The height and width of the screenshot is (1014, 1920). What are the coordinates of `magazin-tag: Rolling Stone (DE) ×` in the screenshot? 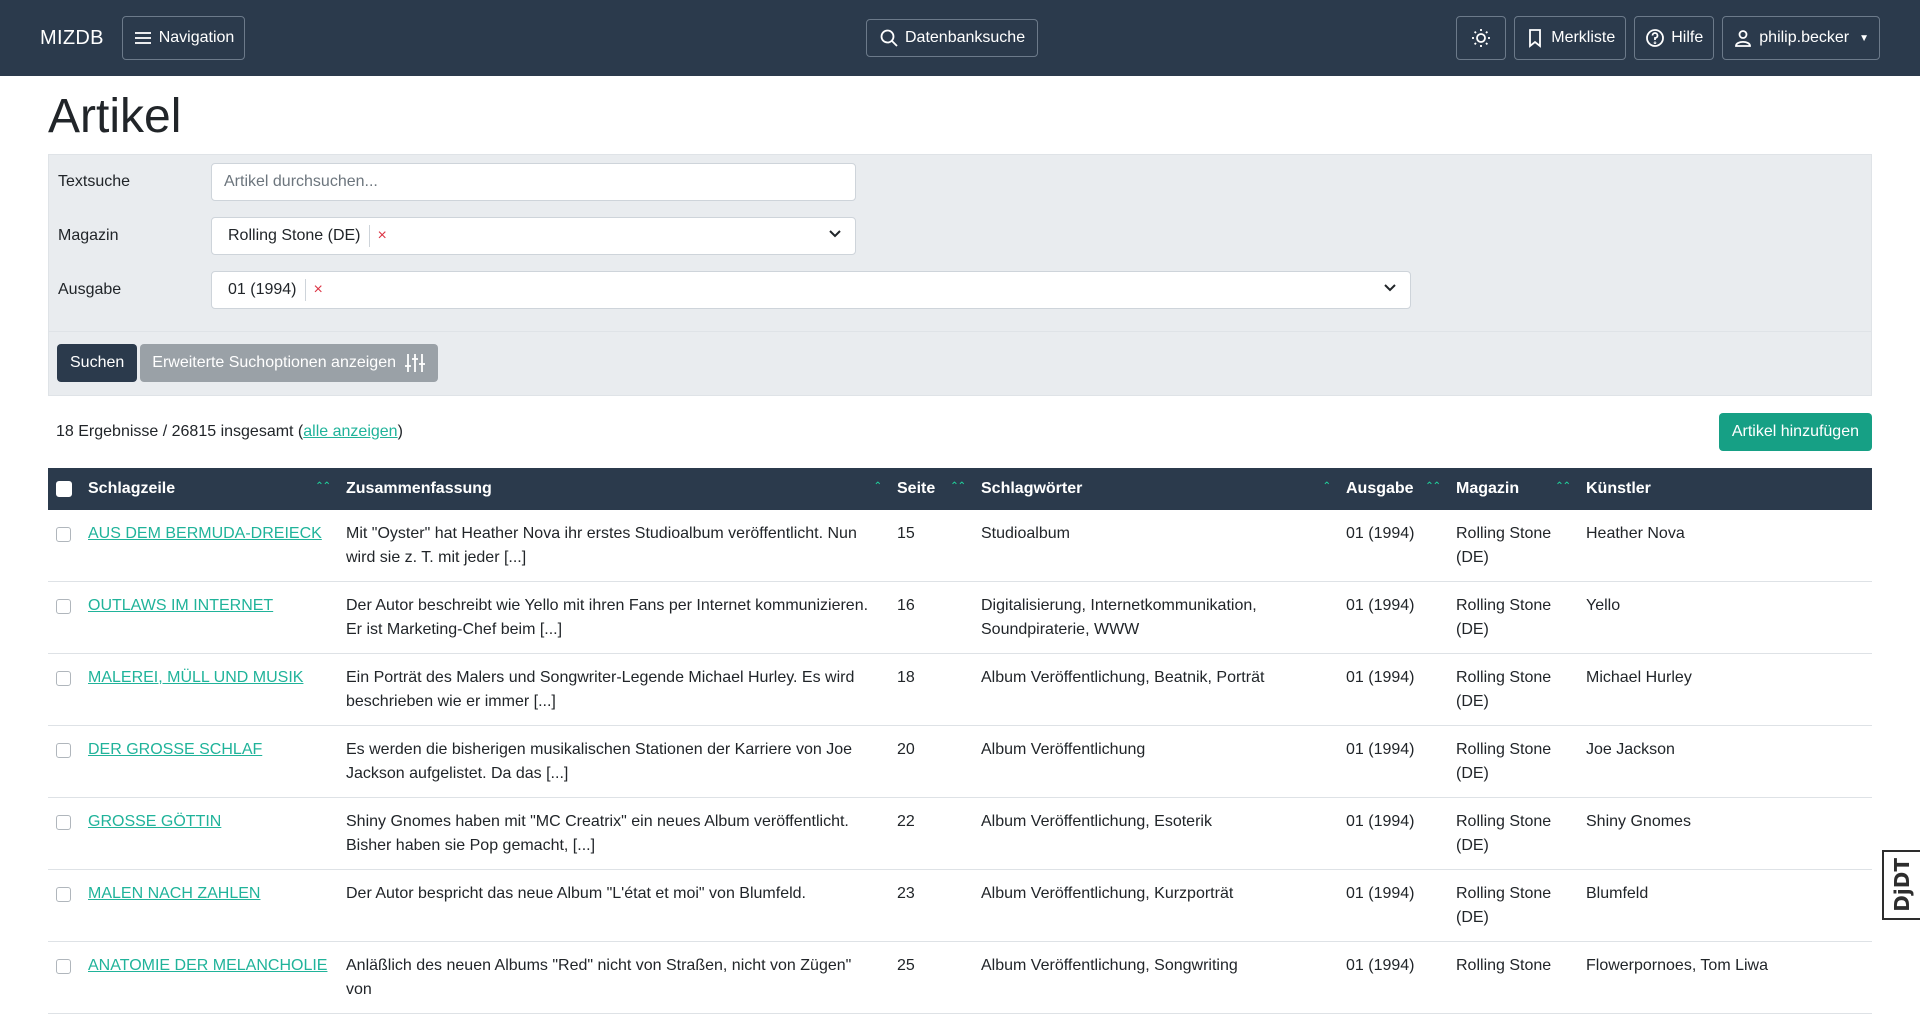 It's located at (307, 235).